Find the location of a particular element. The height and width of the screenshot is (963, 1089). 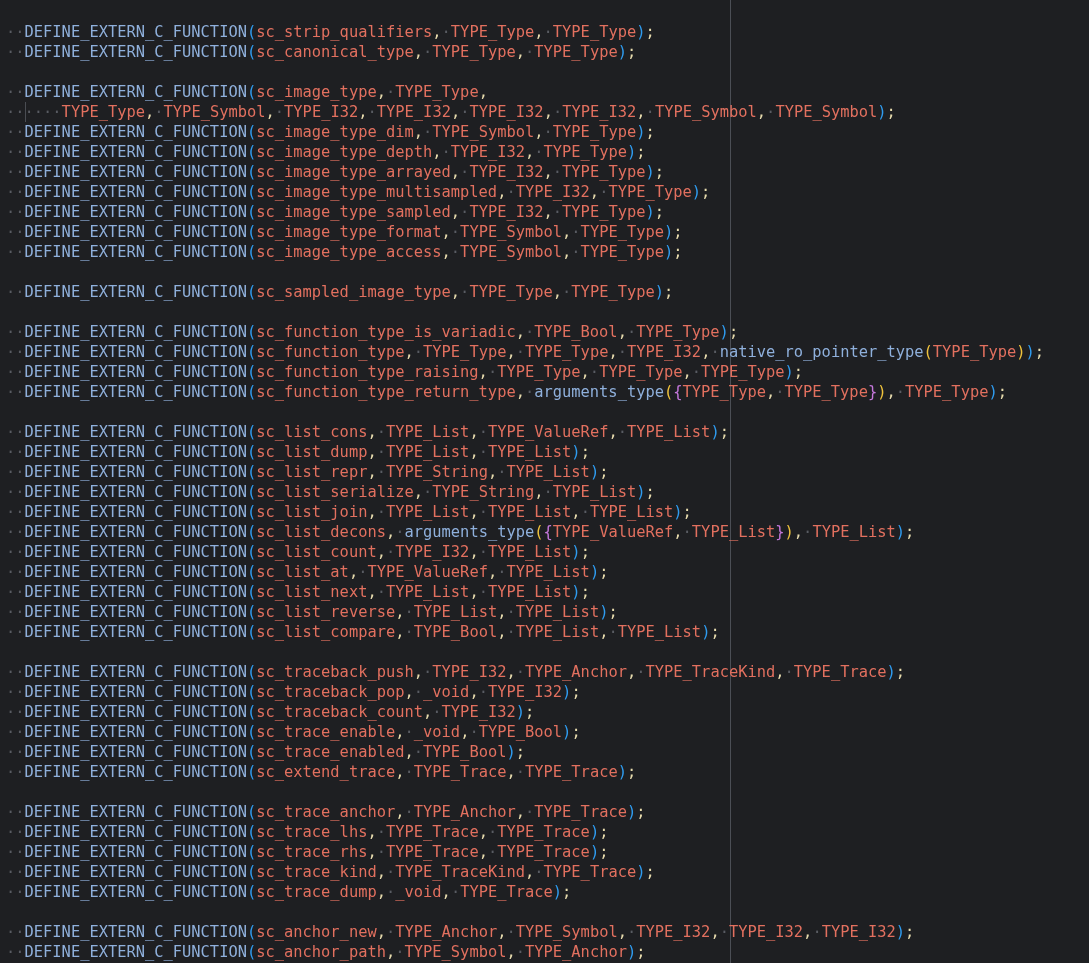

code-line: ··DEFINE_EXTERN_C_FUNCTION(sc_trace_dump,·_void,·TYPE_Trace); is located at coordinates (289, 892).